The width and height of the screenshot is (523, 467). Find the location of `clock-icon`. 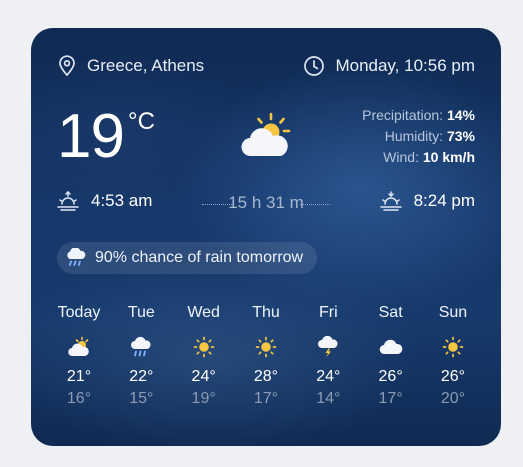

clock-icon is located at coordinates (314, 66).